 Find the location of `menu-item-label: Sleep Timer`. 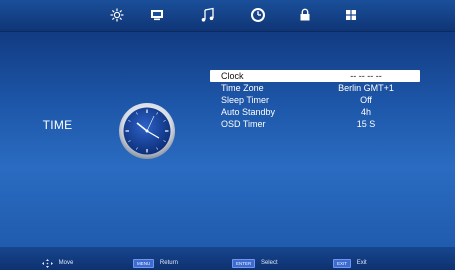

menu-item-label: Sleep Timer is located at coordinates (245, 100).